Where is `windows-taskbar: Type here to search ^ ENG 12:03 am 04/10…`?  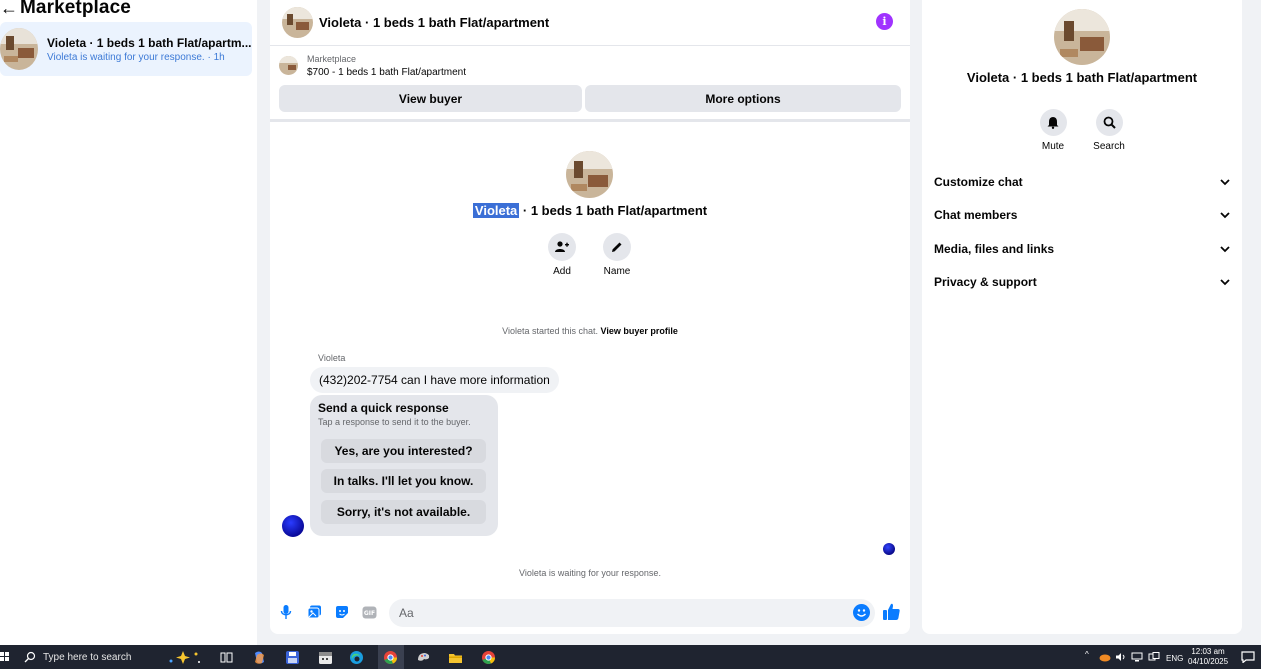
windows-taskbar: Type here to search ^ ENG 12:03 am 04/10… is located at coordinates (630, 657).